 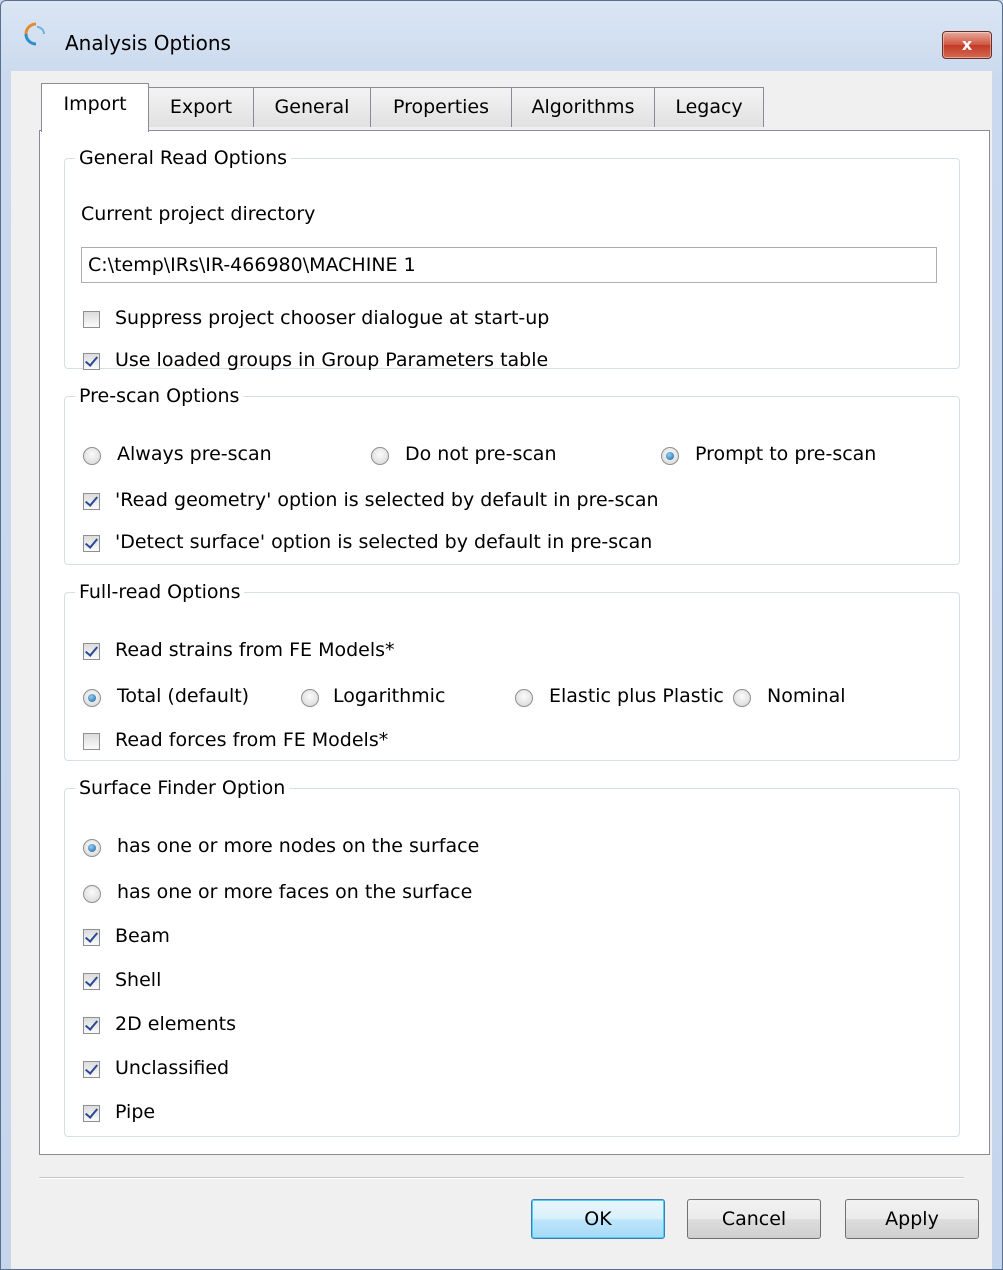 What do you see at coordinates (380, 456) in the screenshot?
I see `do-not-prescan-radio` at bounding box center [380, 456].